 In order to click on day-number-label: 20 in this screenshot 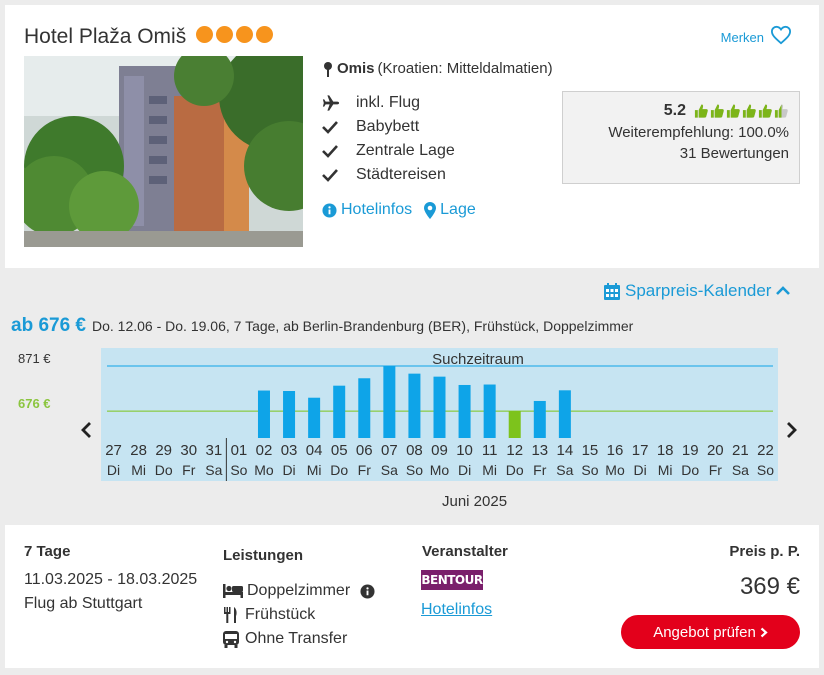, I will do `click(715, 450)`.